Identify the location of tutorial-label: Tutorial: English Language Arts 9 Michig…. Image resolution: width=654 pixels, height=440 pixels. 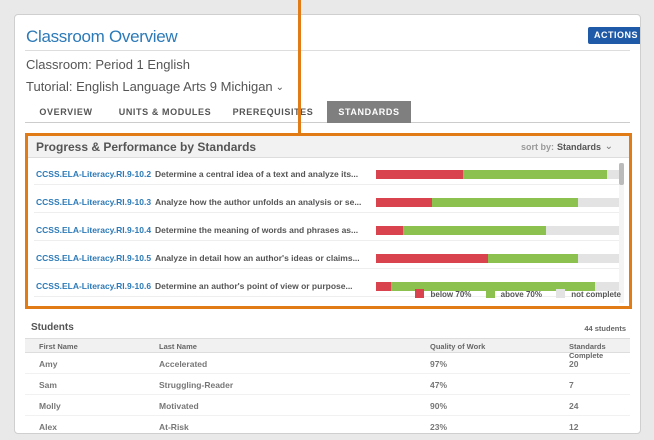
(149, 86).